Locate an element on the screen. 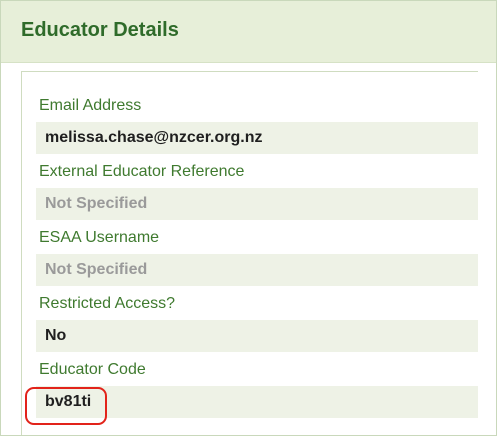  restricted-access-label: Restricted Access? is located at coordinates (107, 303).